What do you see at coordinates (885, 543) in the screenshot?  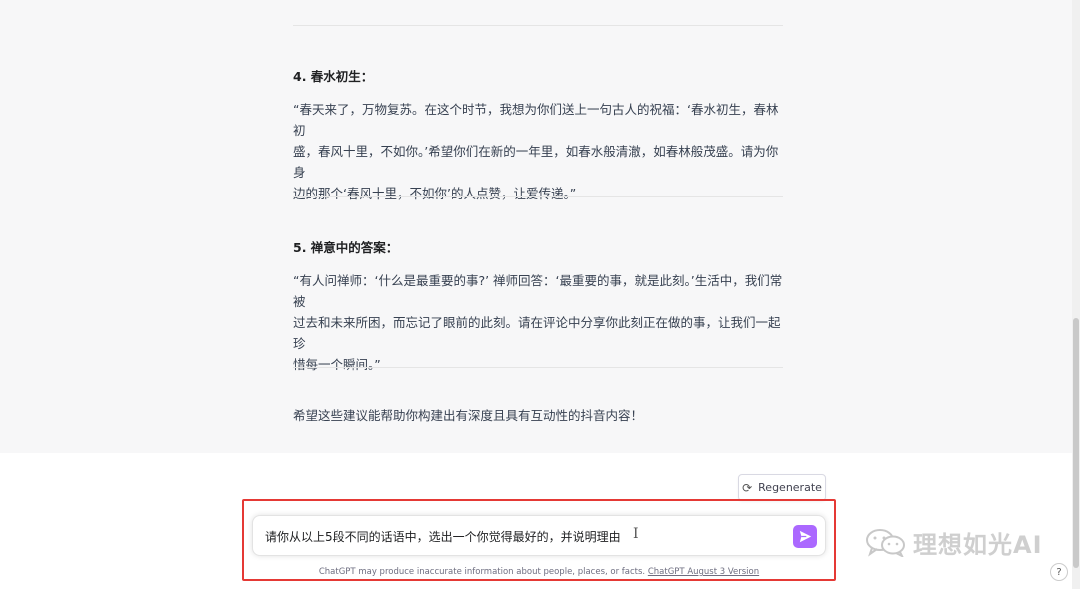 I see `wechat-icon` at bounding box center [885, 543].